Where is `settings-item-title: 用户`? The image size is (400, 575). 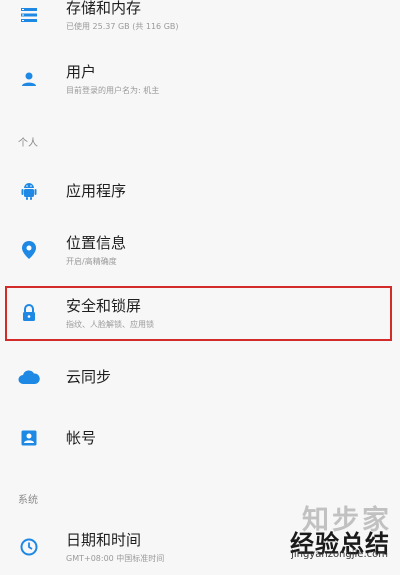 settings-item-title: 用户 is located at coordinates (81, 71).